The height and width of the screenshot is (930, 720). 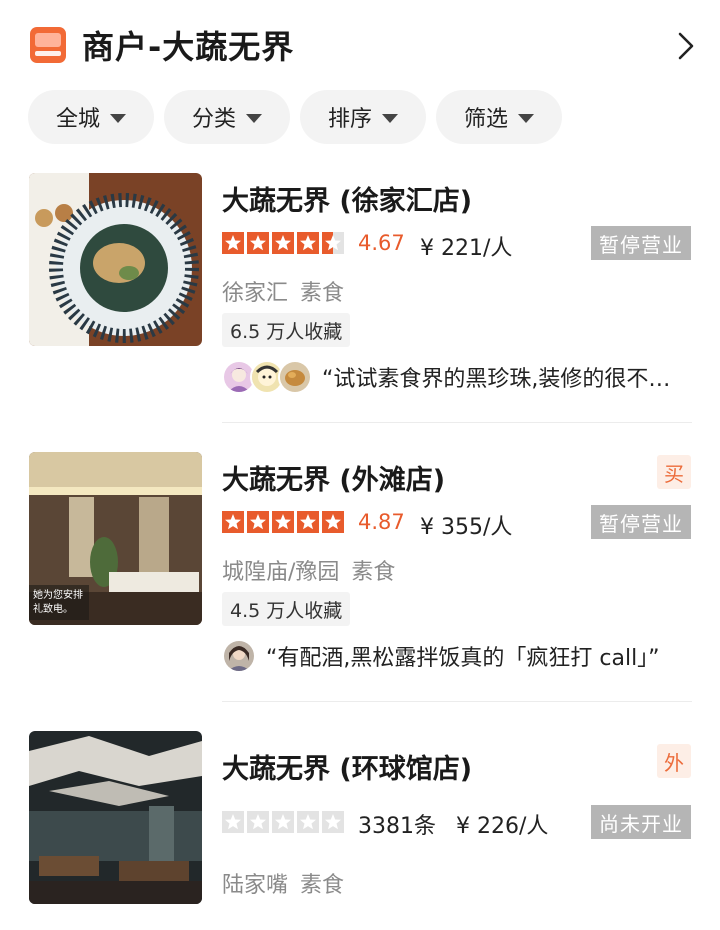 I want to click on review-snippet: “有配酒,黑松露拌饭真的「疯狂打 call」”, so click(x=459, y=656).